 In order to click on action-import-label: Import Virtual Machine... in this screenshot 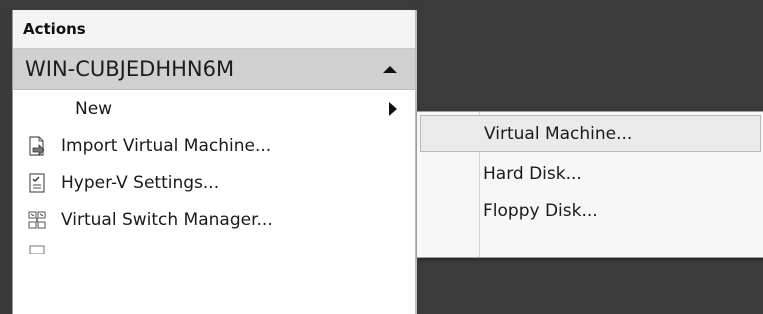, I will do `click(166, 145)`.